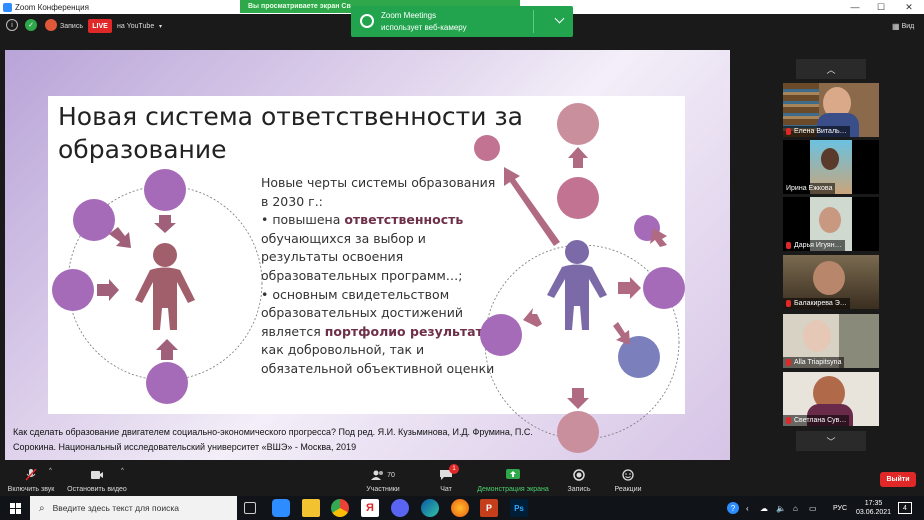 The image size is (924, 520). Describe the element at coordinates (881, 7) in the screenshot. I see `maximize-button: ☐` at that location.